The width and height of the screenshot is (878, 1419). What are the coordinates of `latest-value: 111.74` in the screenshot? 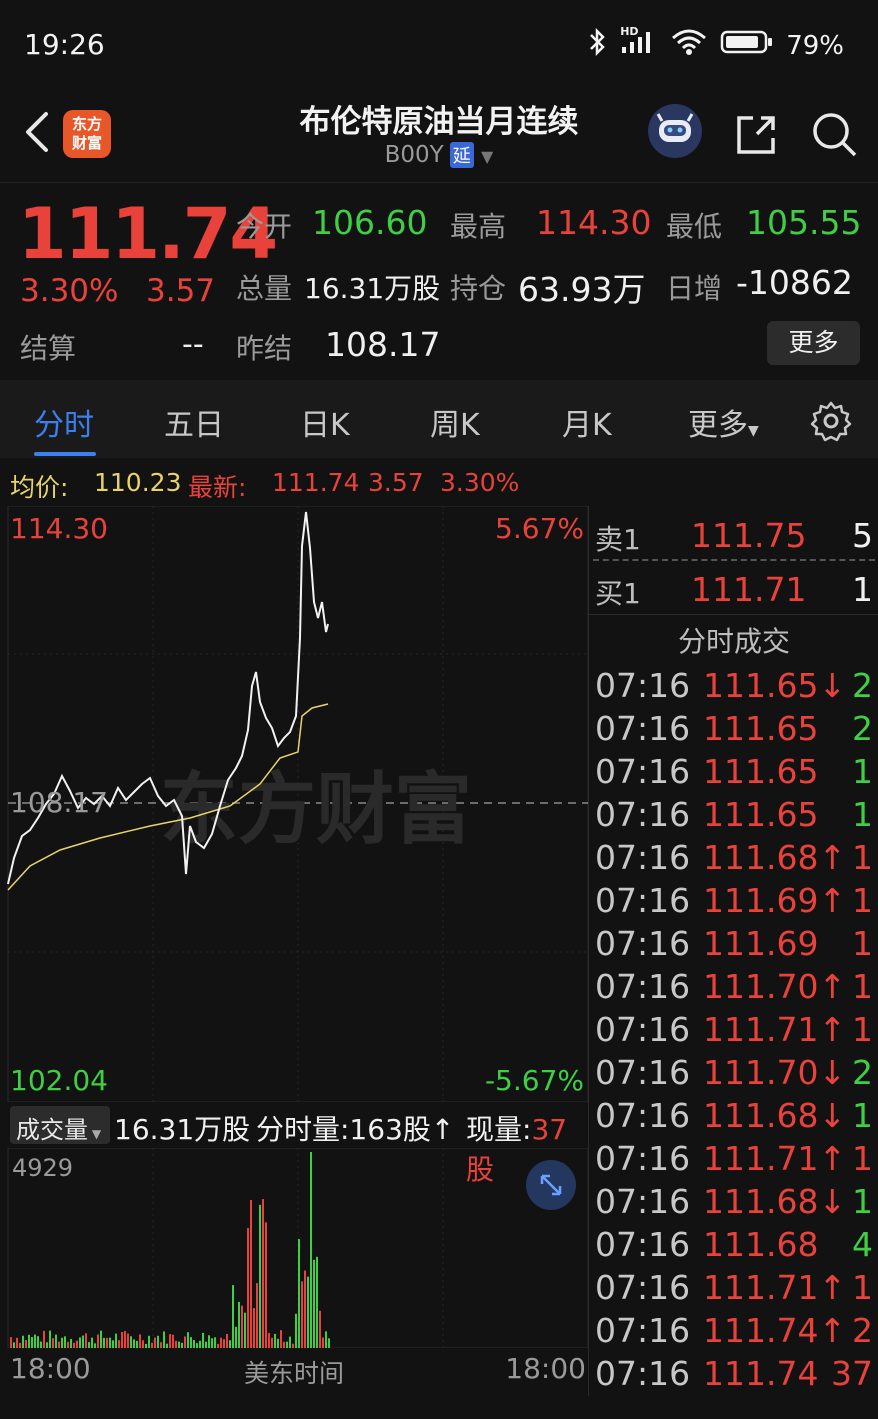 It's located at (316, 482).